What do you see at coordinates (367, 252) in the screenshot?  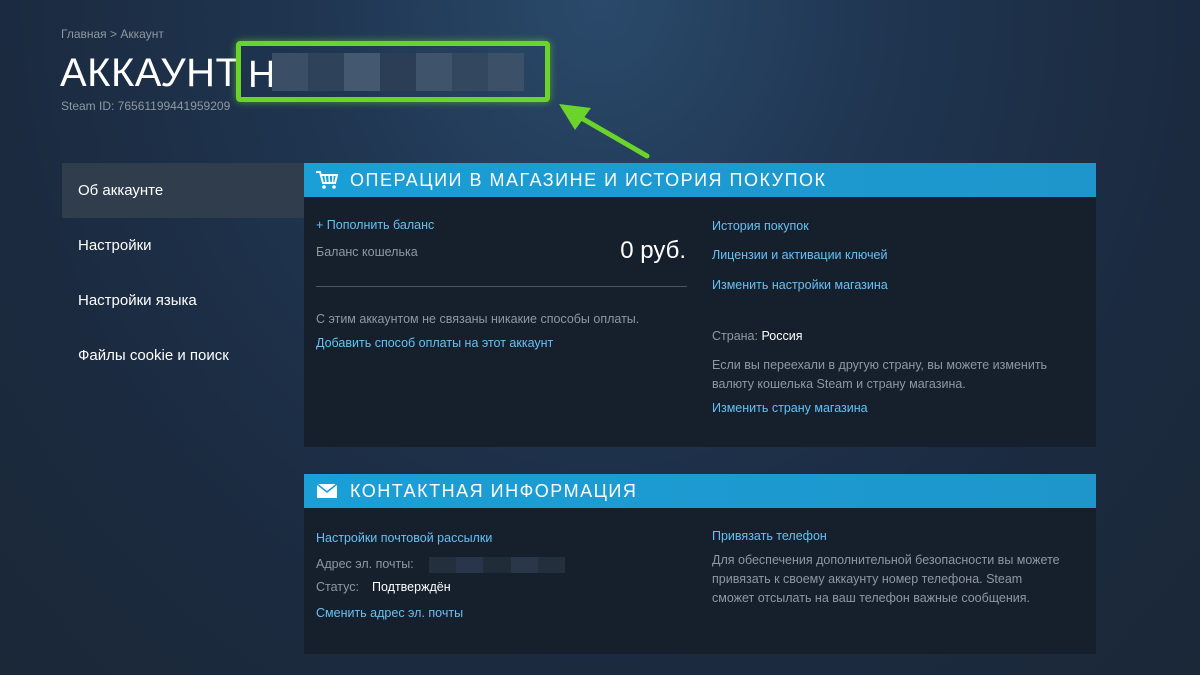 I see `wallet-balance-label: Баланс кошелька` at bounding box center [367, 252].